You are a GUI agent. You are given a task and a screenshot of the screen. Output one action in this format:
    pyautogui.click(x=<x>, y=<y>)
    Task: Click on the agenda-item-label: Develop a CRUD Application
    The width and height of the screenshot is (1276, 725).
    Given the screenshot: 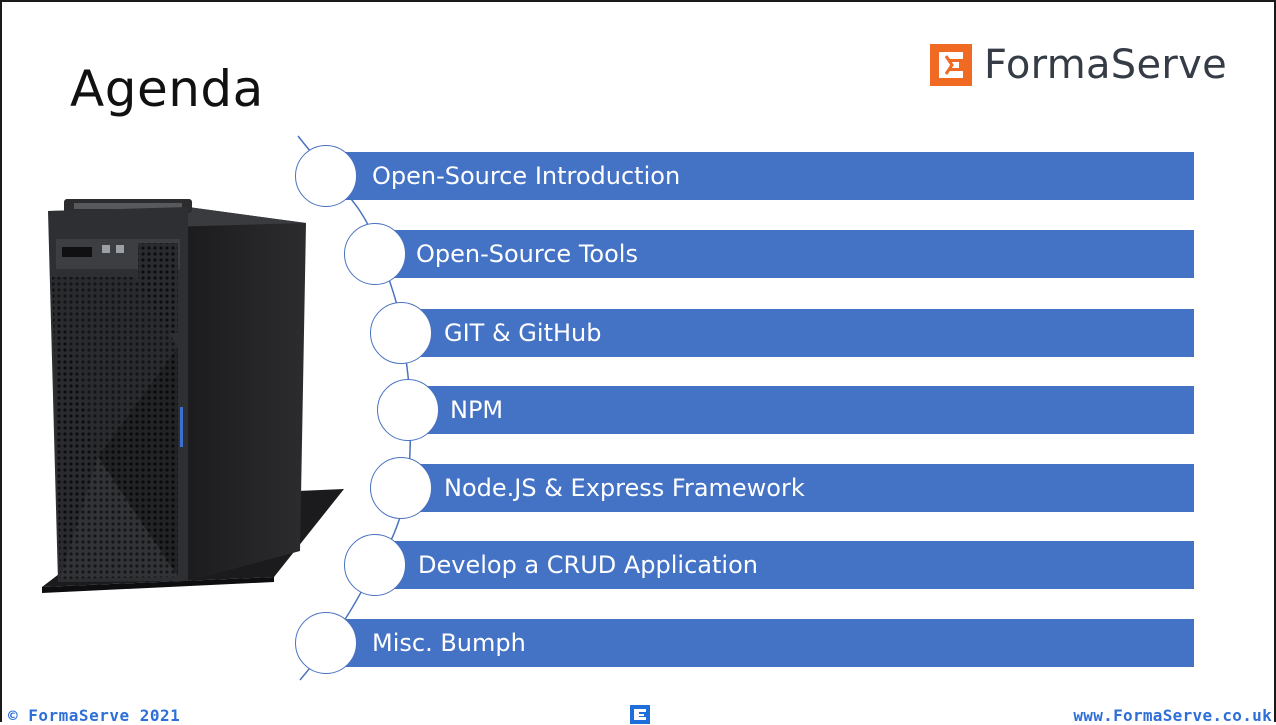 What is the action you would take?
    pyautogui.click(x=588, y=565)
    